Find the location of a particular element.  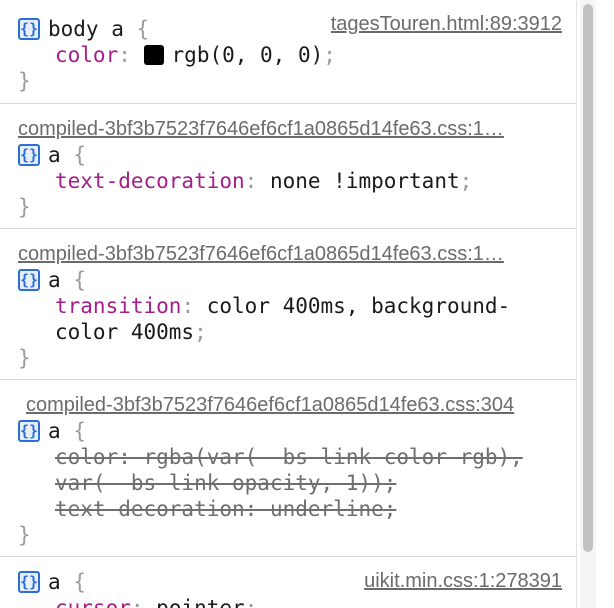

declaration: transition: color 400ms, background- is located at coordinates (297, 306).